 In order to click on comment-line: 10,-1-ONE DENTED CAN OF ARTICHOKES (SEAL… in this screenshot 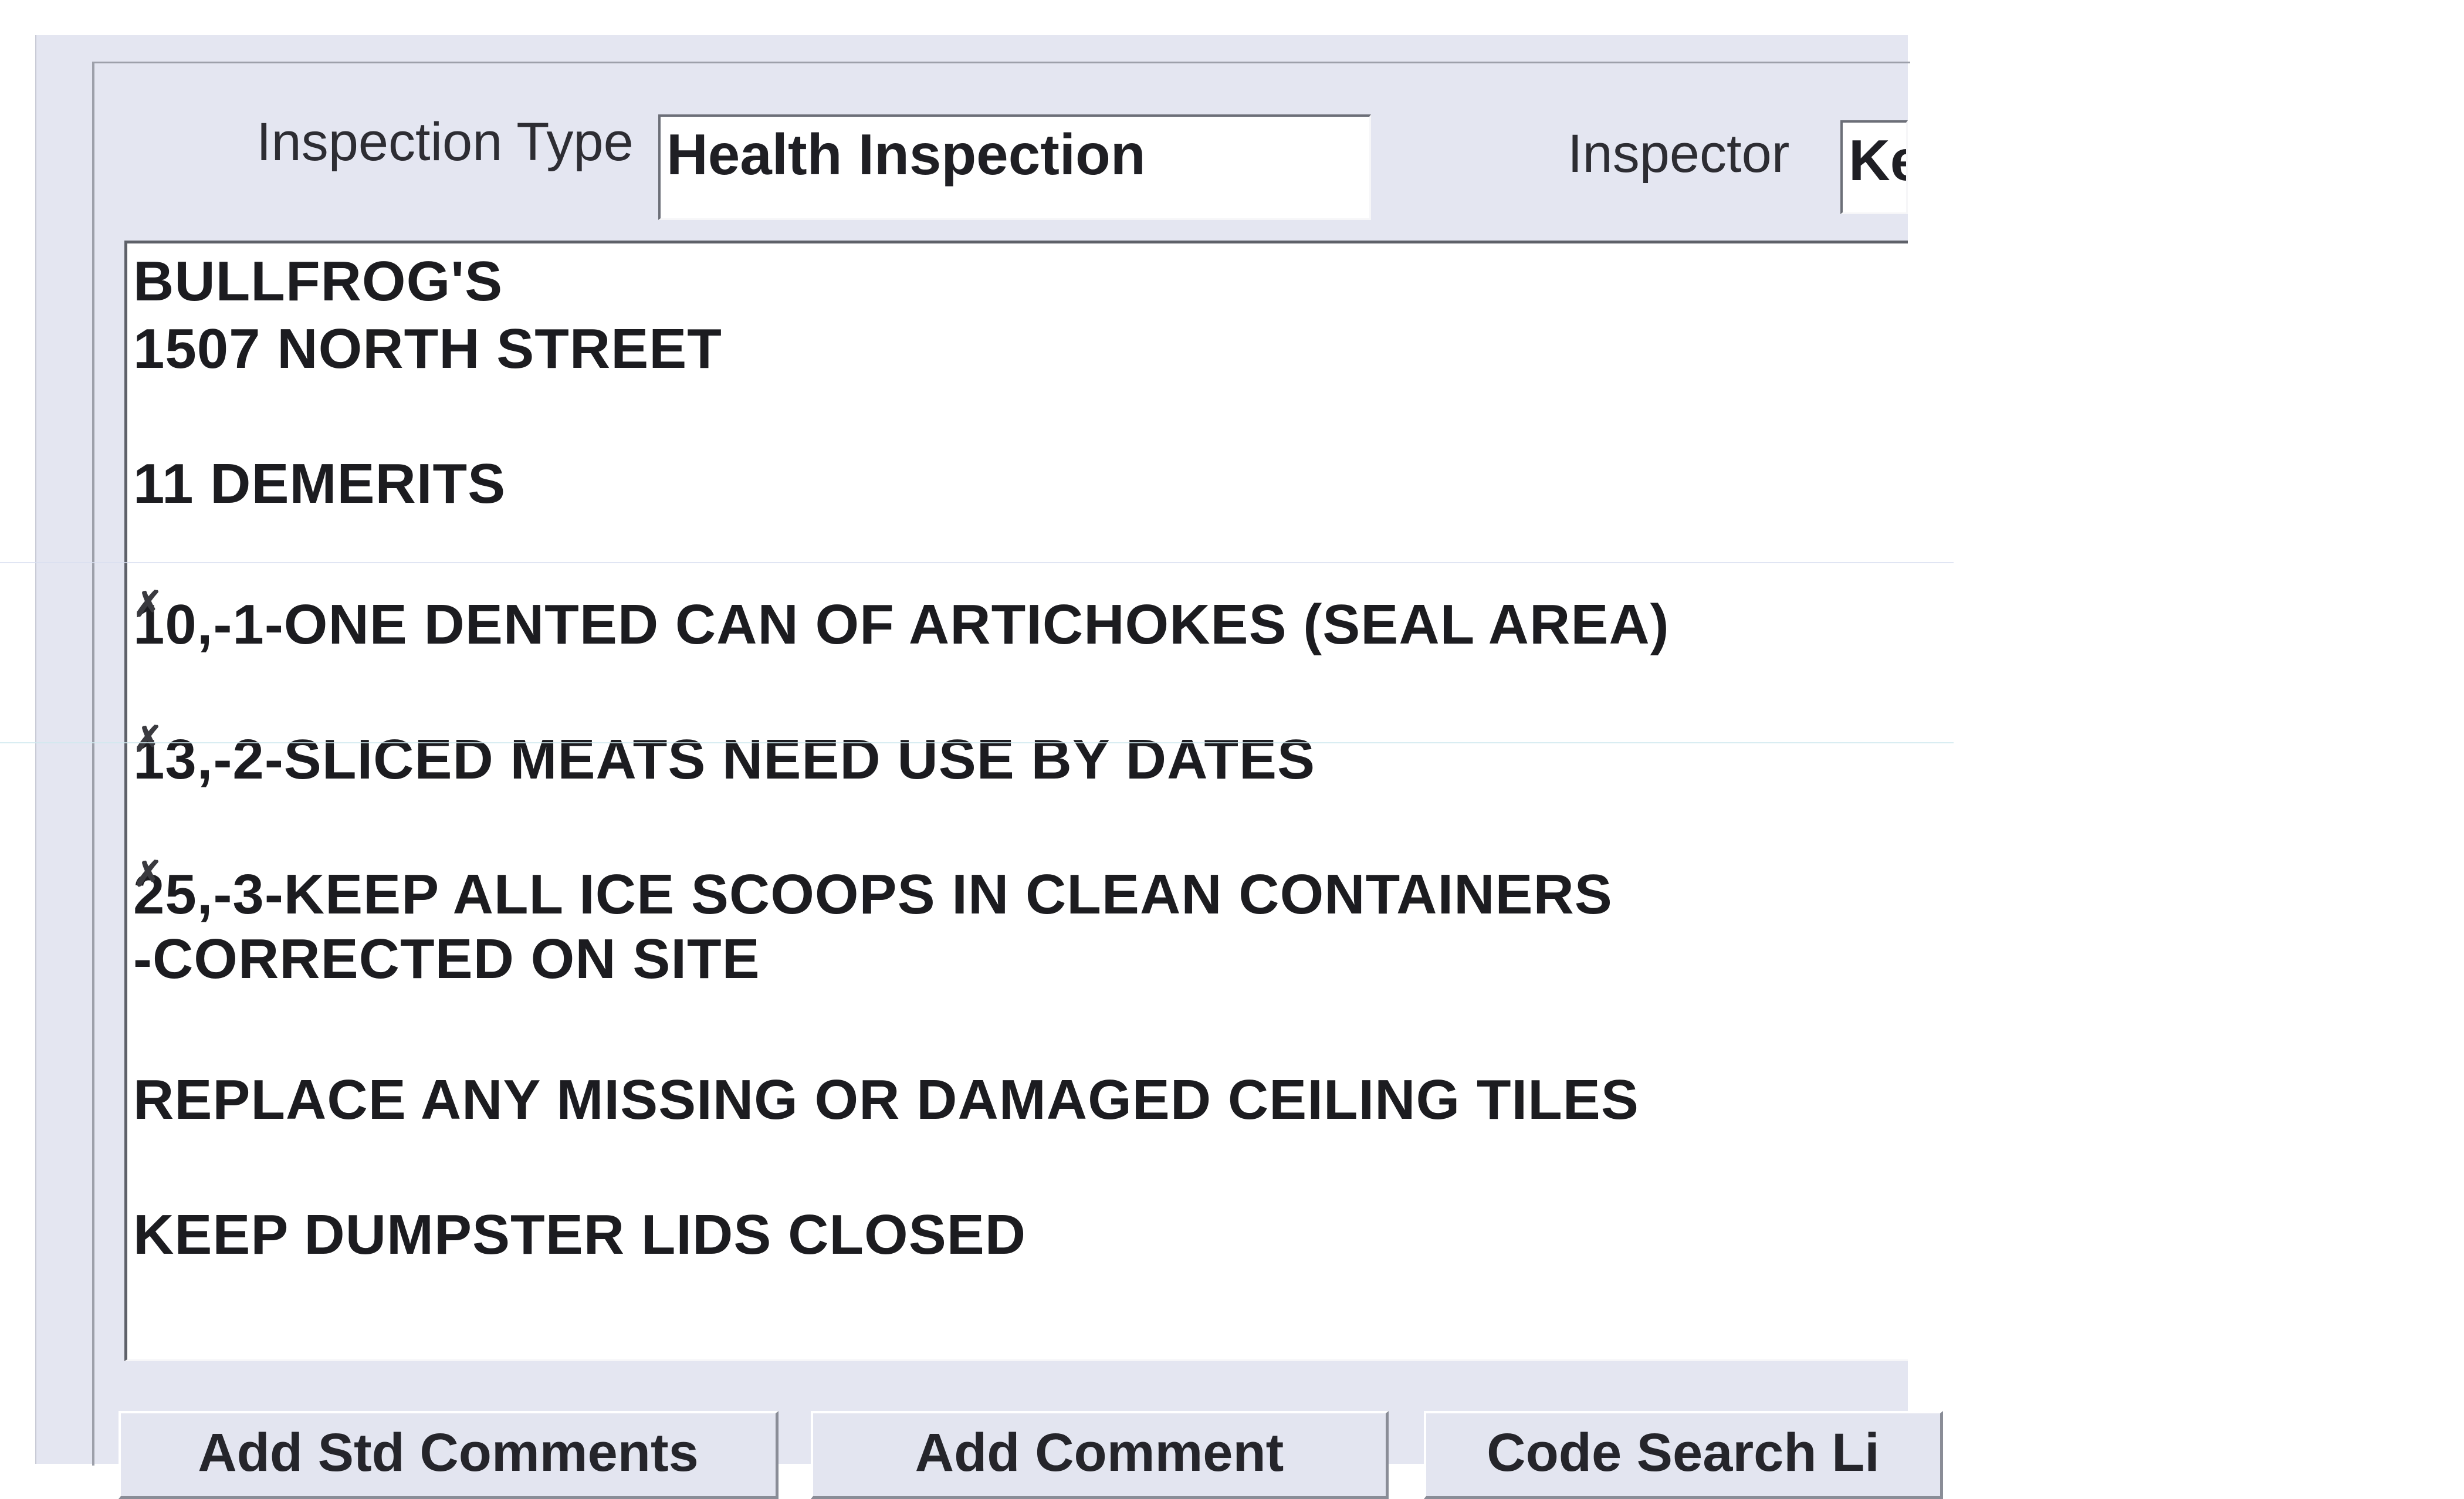, I will do `click(901, 624)`.